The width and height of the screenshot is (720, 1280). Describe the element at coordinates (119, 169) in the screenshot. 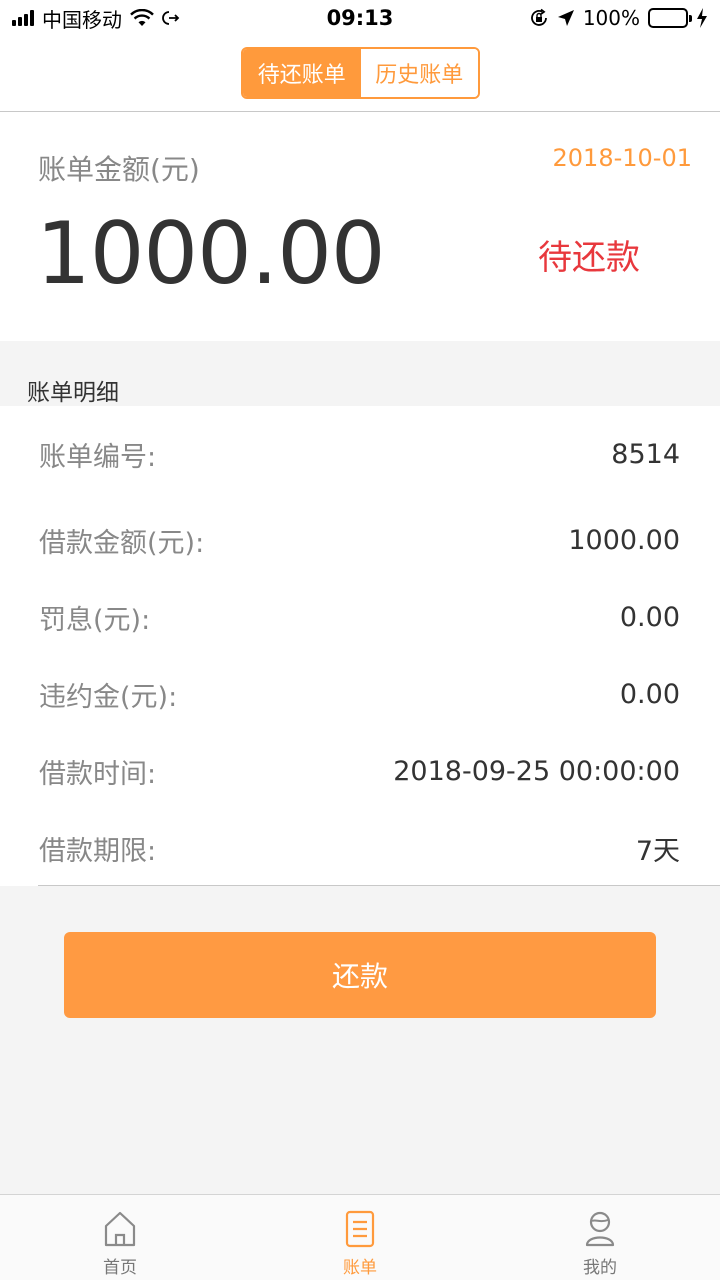

I see `bill-amount-label: 账单金额(元)` at that location.